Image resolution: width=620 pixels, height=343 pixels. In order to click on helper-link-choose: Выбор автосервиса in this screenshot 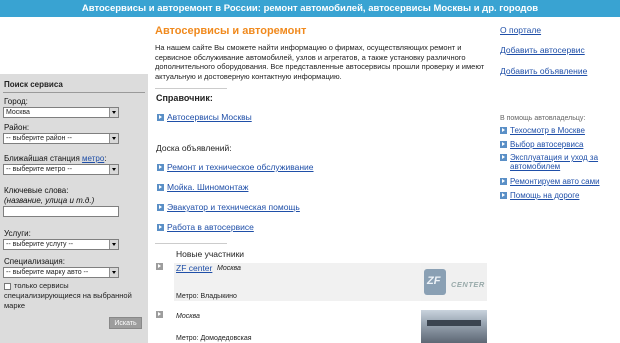, I will do `click(557, 144)`.